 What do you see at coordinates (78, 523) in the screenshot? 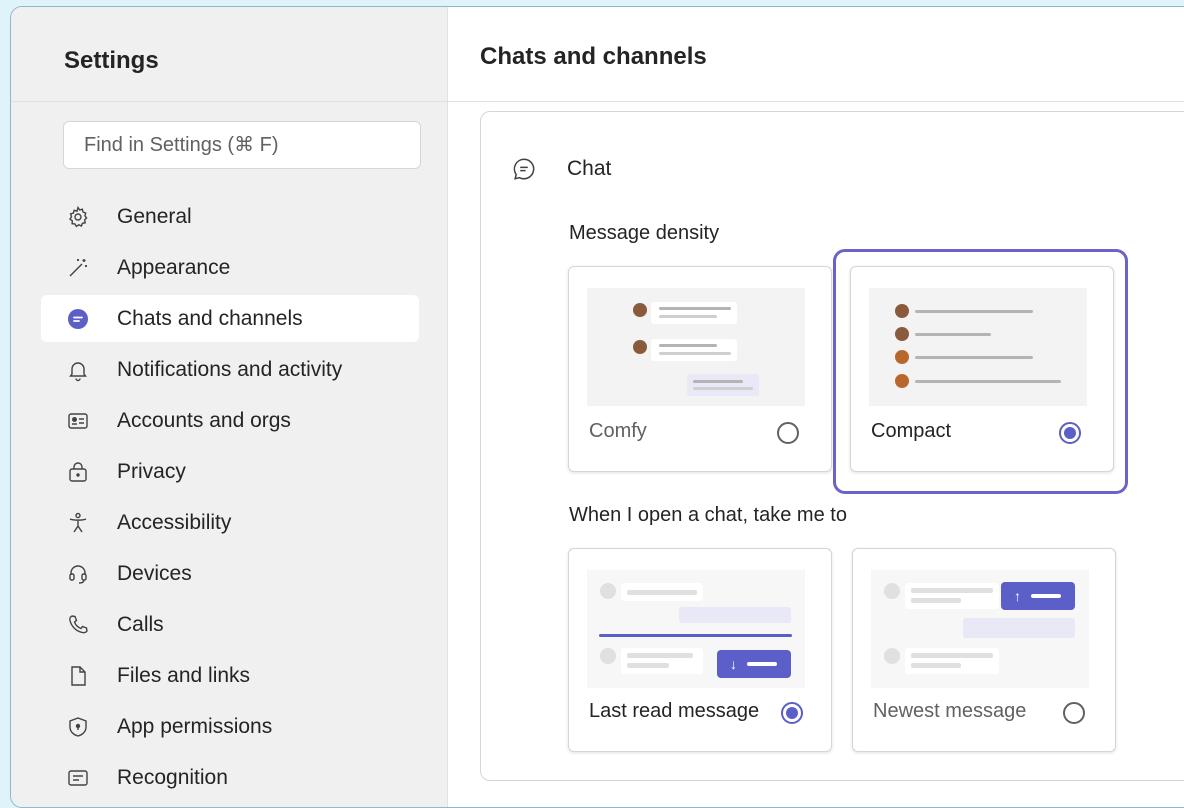
I see `accessibility-icon` at bounding box center [78, 523].